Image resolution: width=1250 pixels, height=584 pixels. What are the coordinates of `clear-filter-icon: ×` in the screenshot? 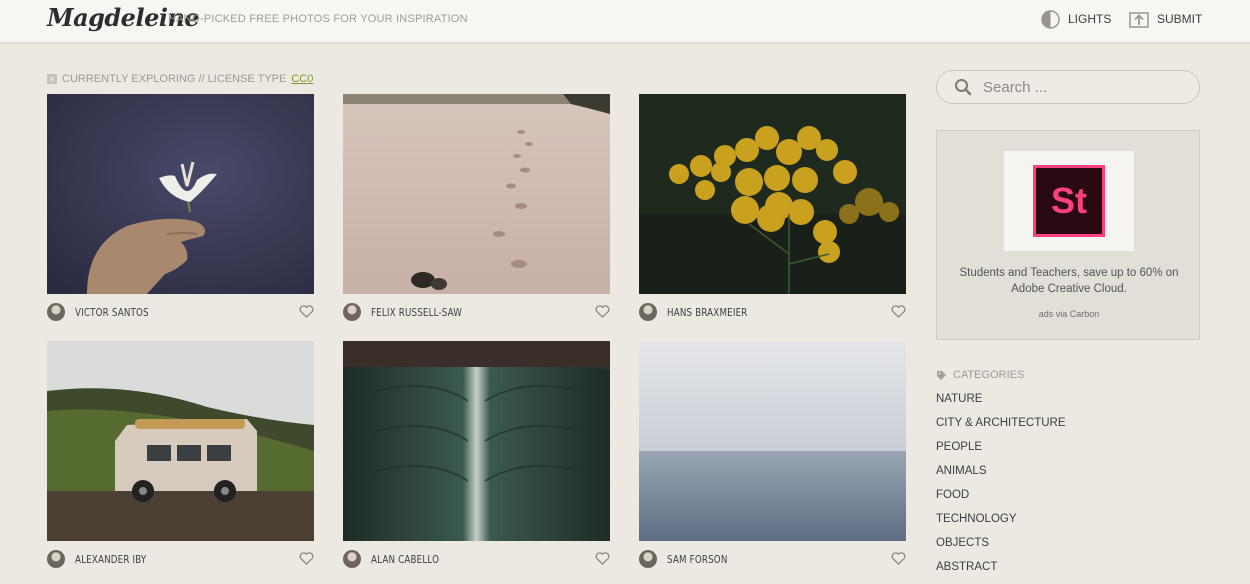 It's located at (52, 79).